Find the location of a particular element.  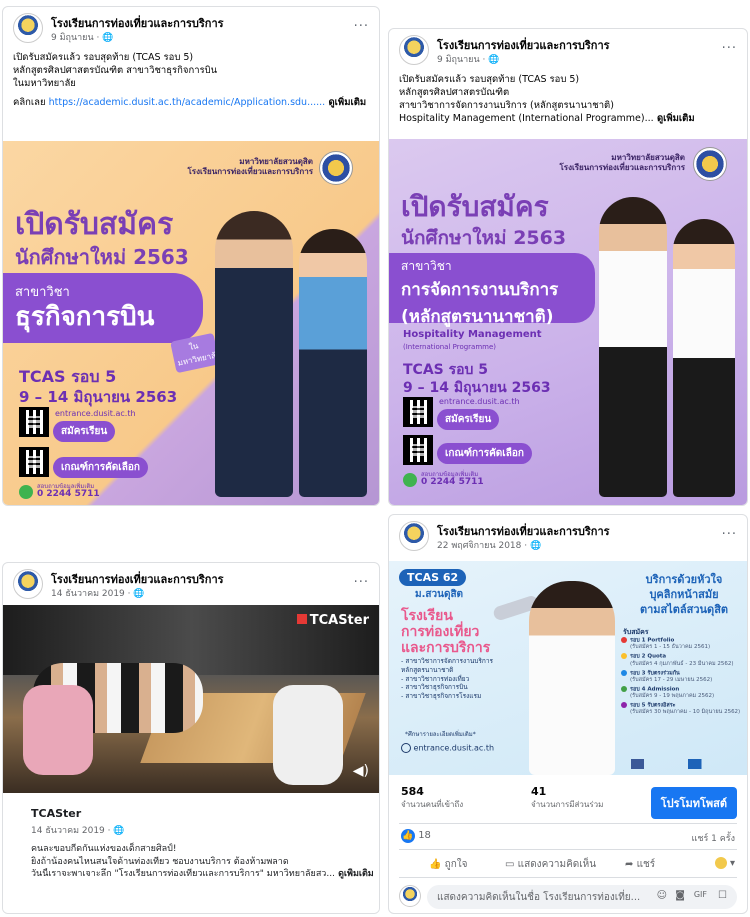

badge-text: TCAS 62 is located at coordinates (433, 577).